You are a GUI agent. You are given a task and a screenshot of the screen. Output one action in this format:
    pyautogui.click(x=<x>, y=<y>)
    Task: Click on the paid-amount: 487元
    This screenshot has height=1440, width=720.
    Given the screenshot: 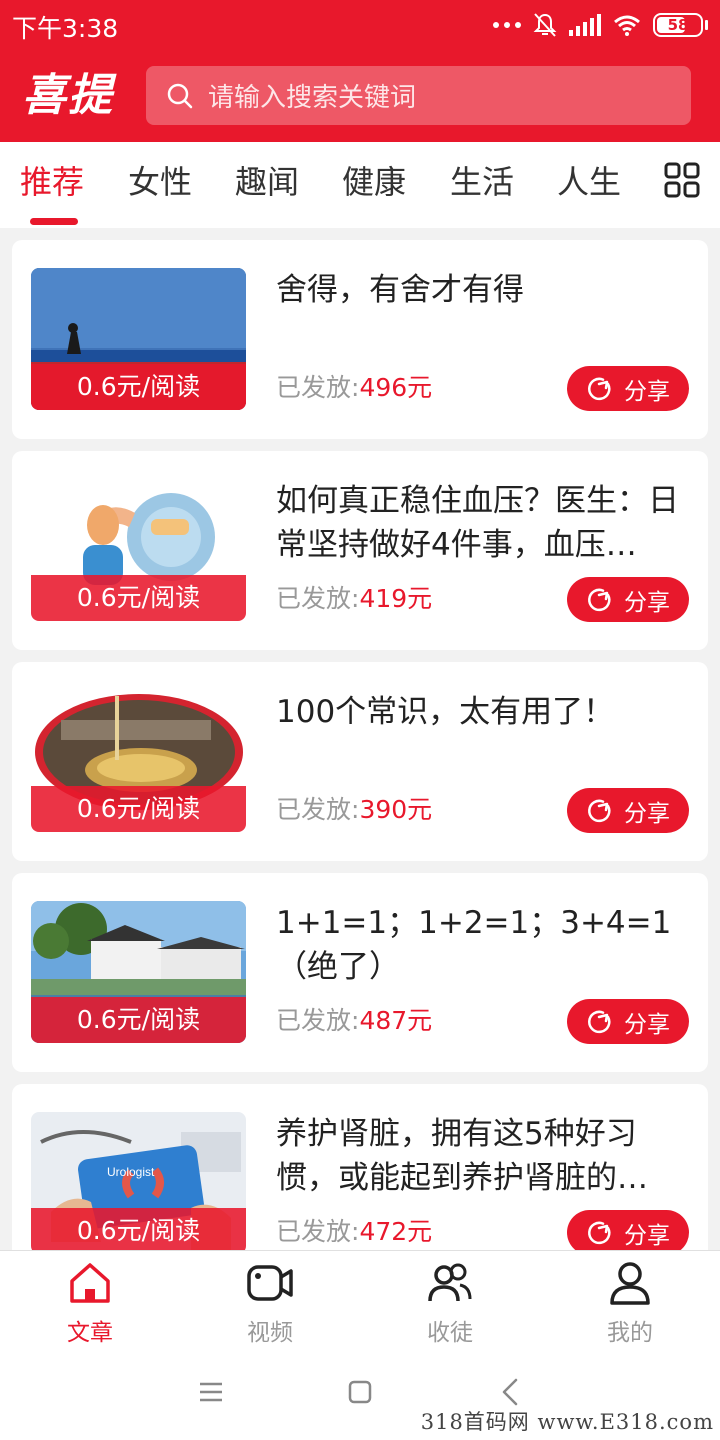 What is the action you would take?
    pyautogui.click(x=396, y=1020)
    